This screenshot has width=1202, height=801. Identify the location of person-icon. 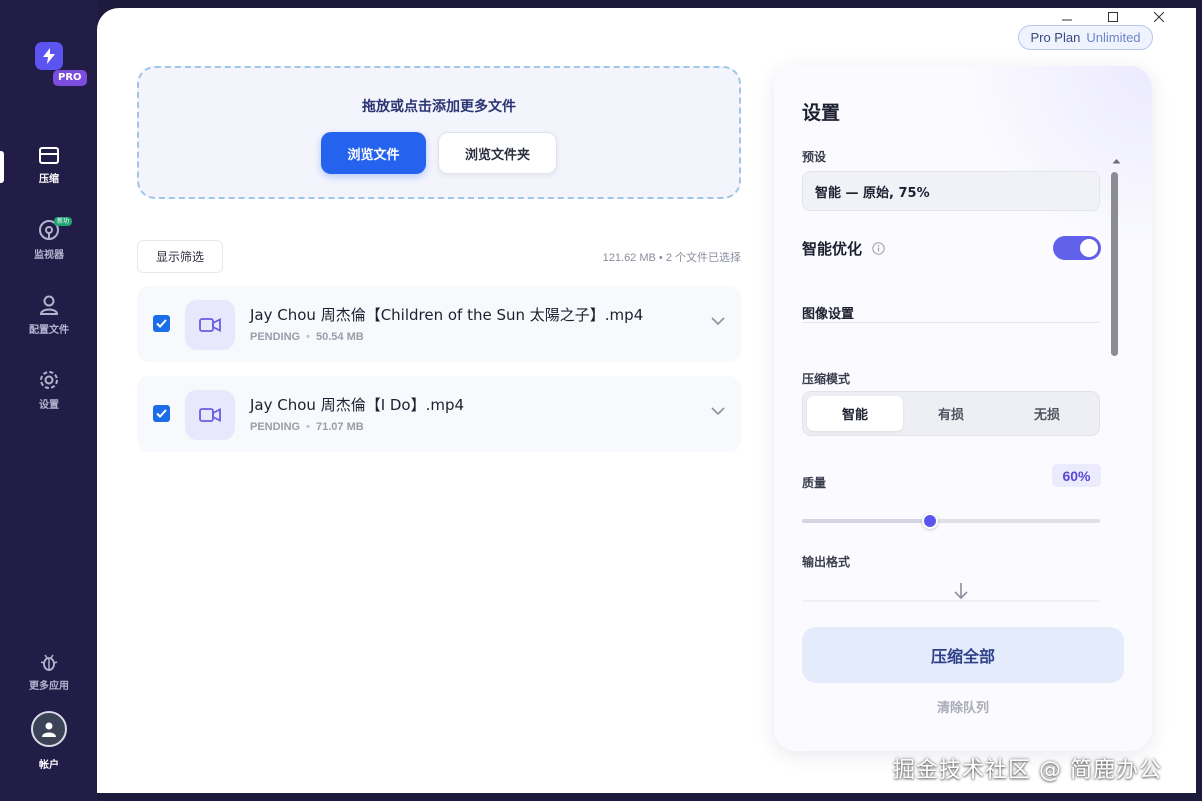
(49, 729).